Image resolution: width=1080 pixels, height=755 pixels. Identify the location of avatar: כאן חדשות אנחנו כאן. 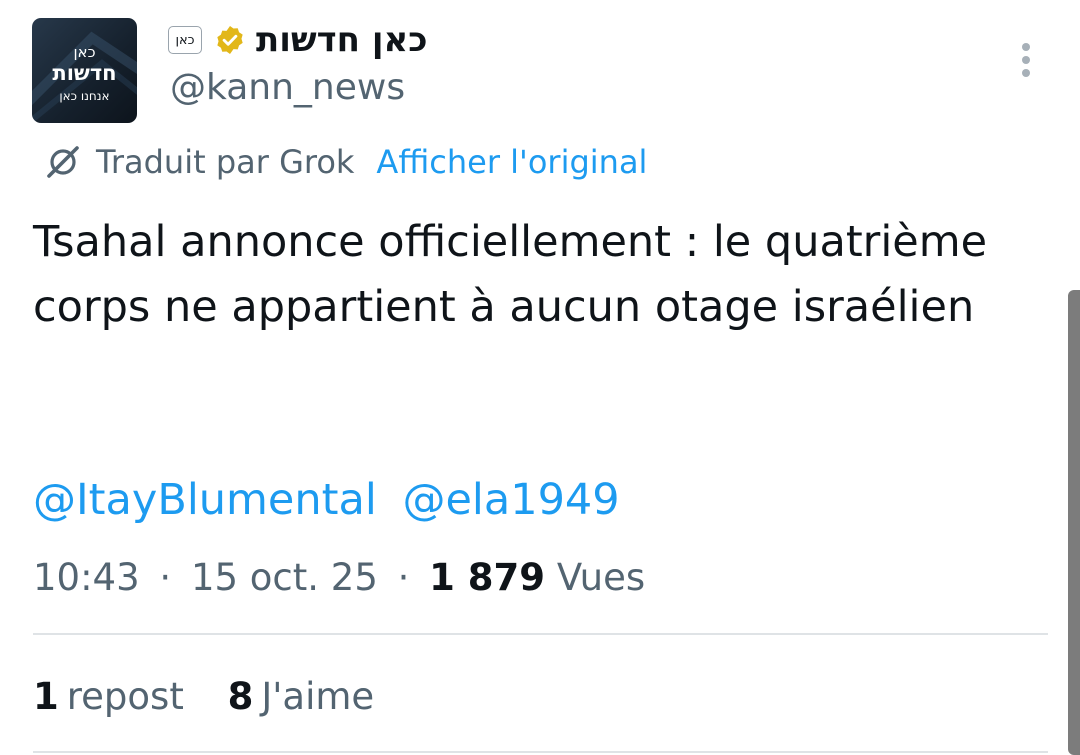
(84, 70).